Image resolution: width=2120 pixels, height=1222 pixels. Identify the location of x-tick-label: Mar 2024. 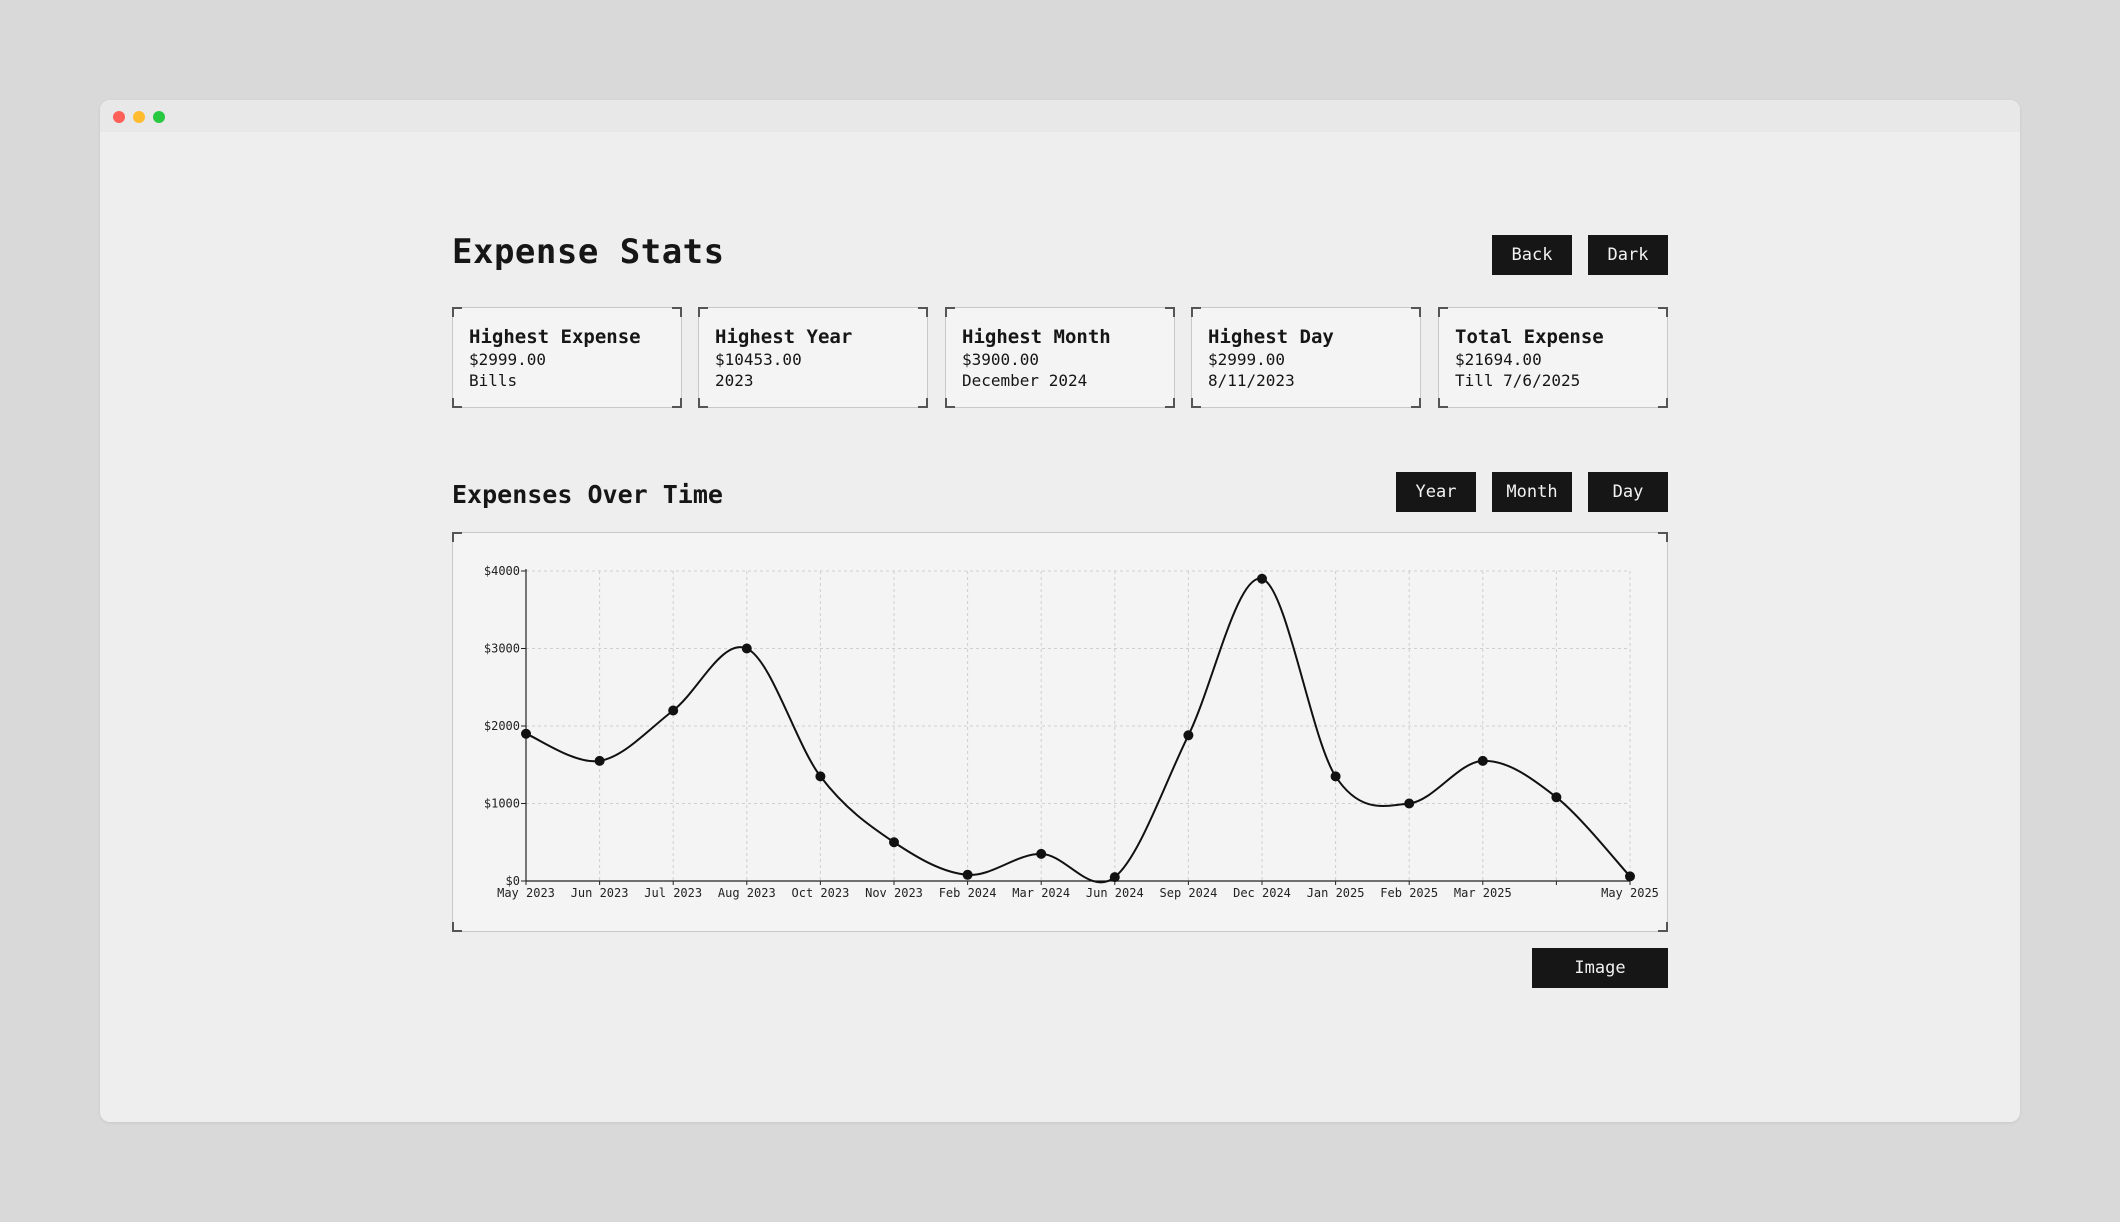
(1041, 893).